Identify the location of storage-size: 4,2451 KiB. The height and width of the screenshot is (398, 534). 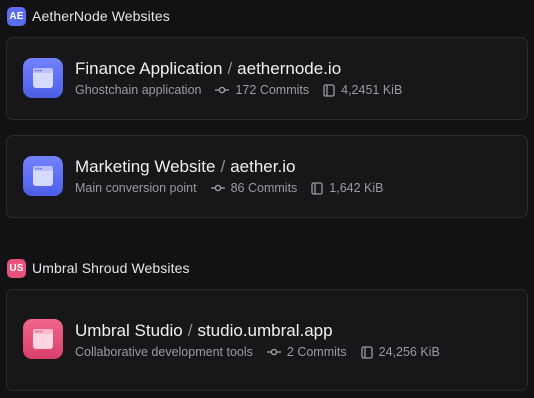
(362, 90).